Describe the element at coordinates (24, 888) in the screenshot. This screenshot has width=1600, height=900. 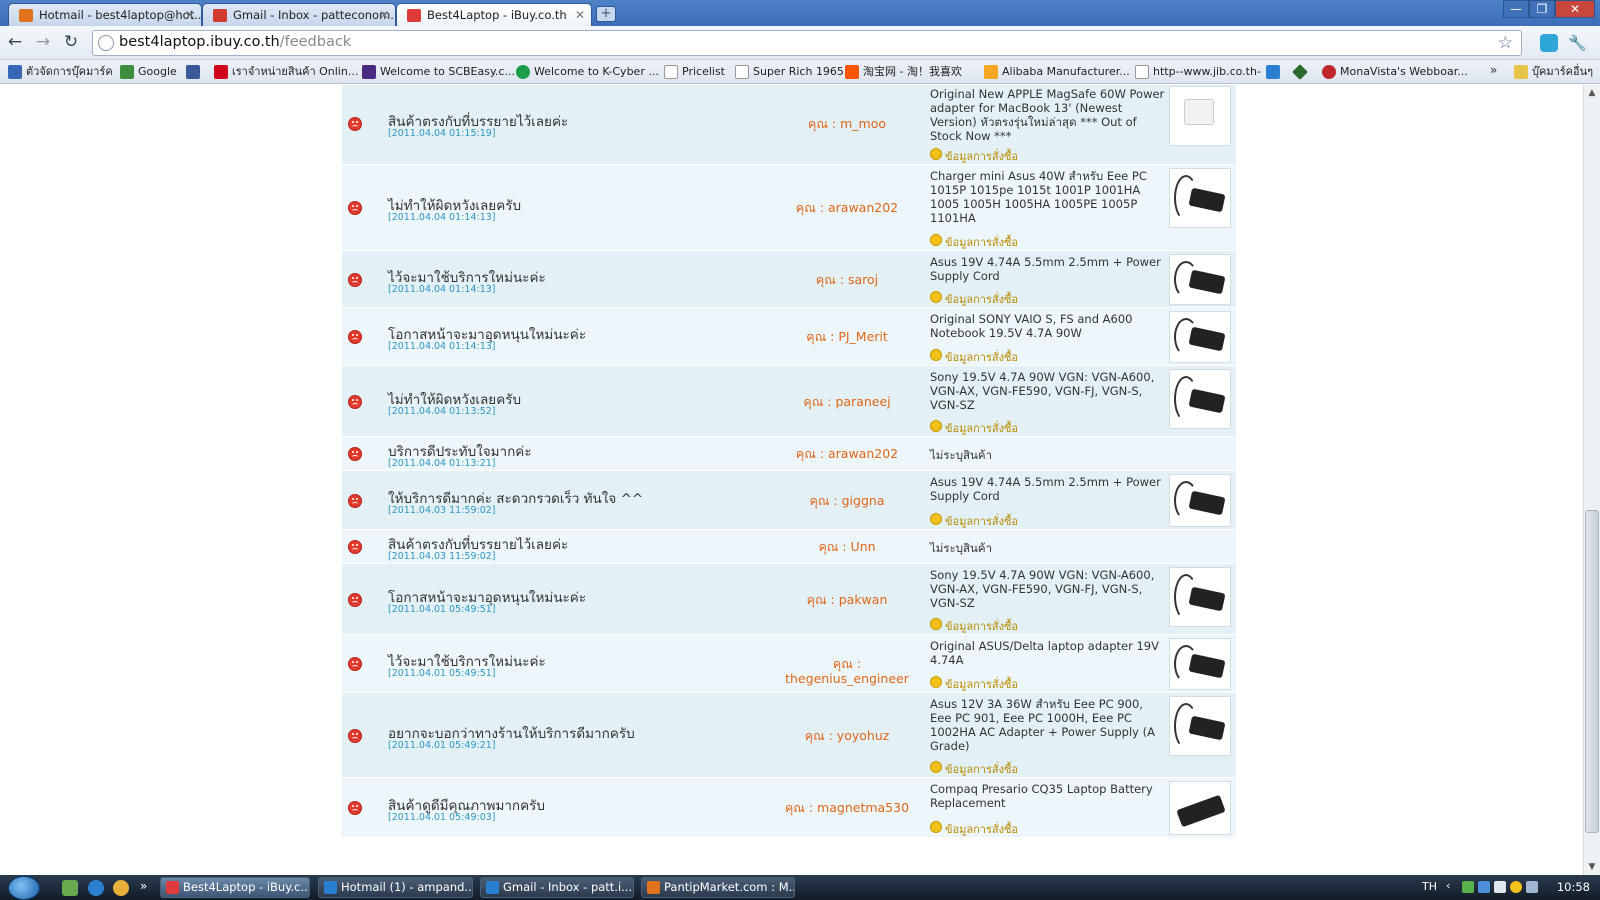
I see `start-button` at that location.